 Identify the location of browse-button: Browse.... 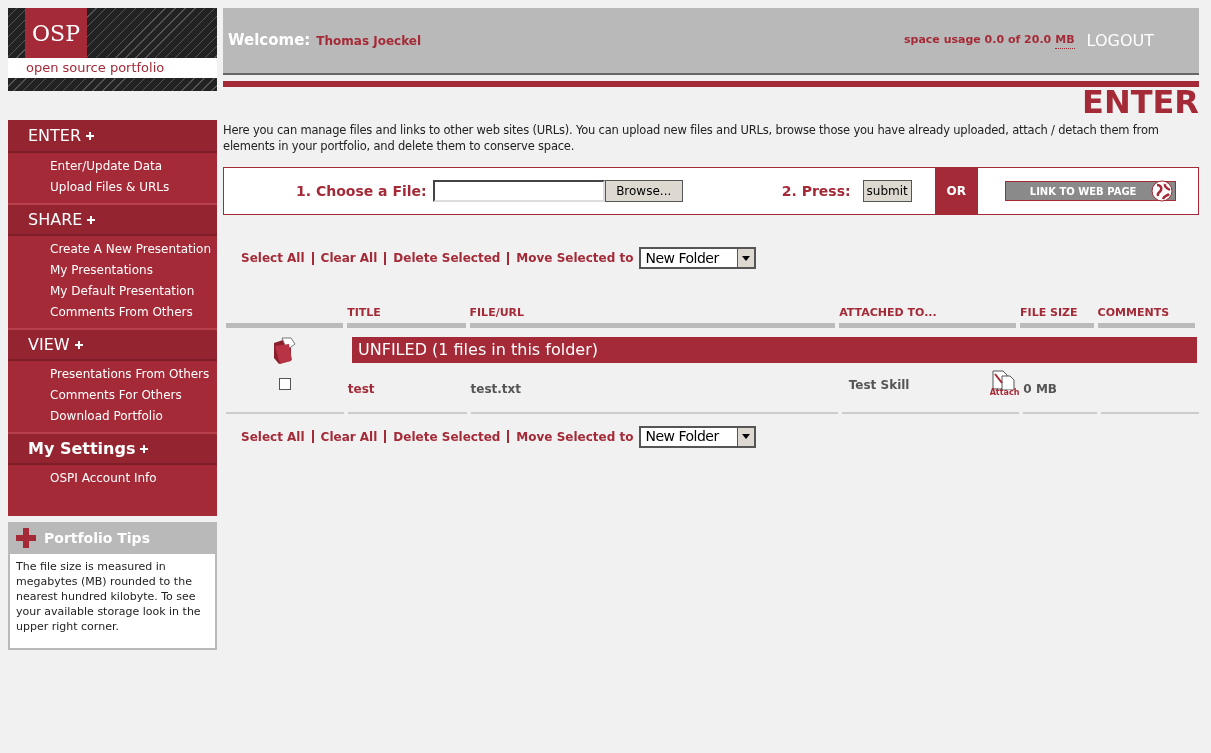
(643, 191).